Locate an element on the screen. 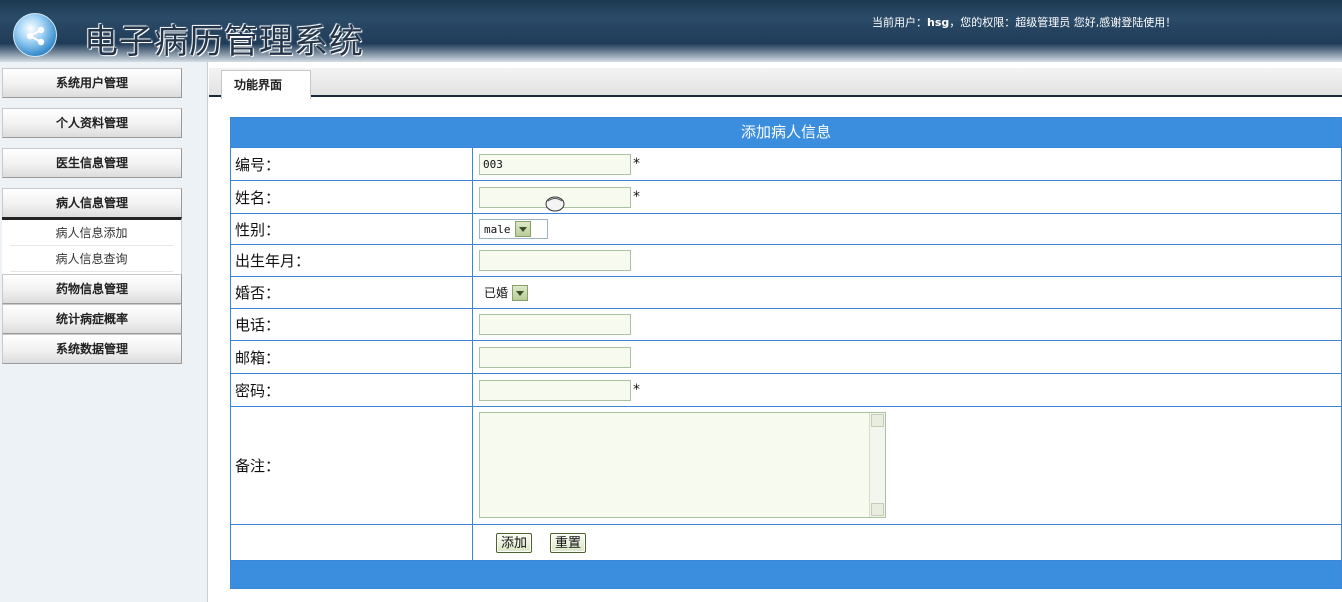 This screenshot has width=1342, height=602. app-header: 电子病历管理系统 当前用户：hsg，您的权限：超级管理员 您好,感谢登陆使用！ is located at coordinates (671, 31).